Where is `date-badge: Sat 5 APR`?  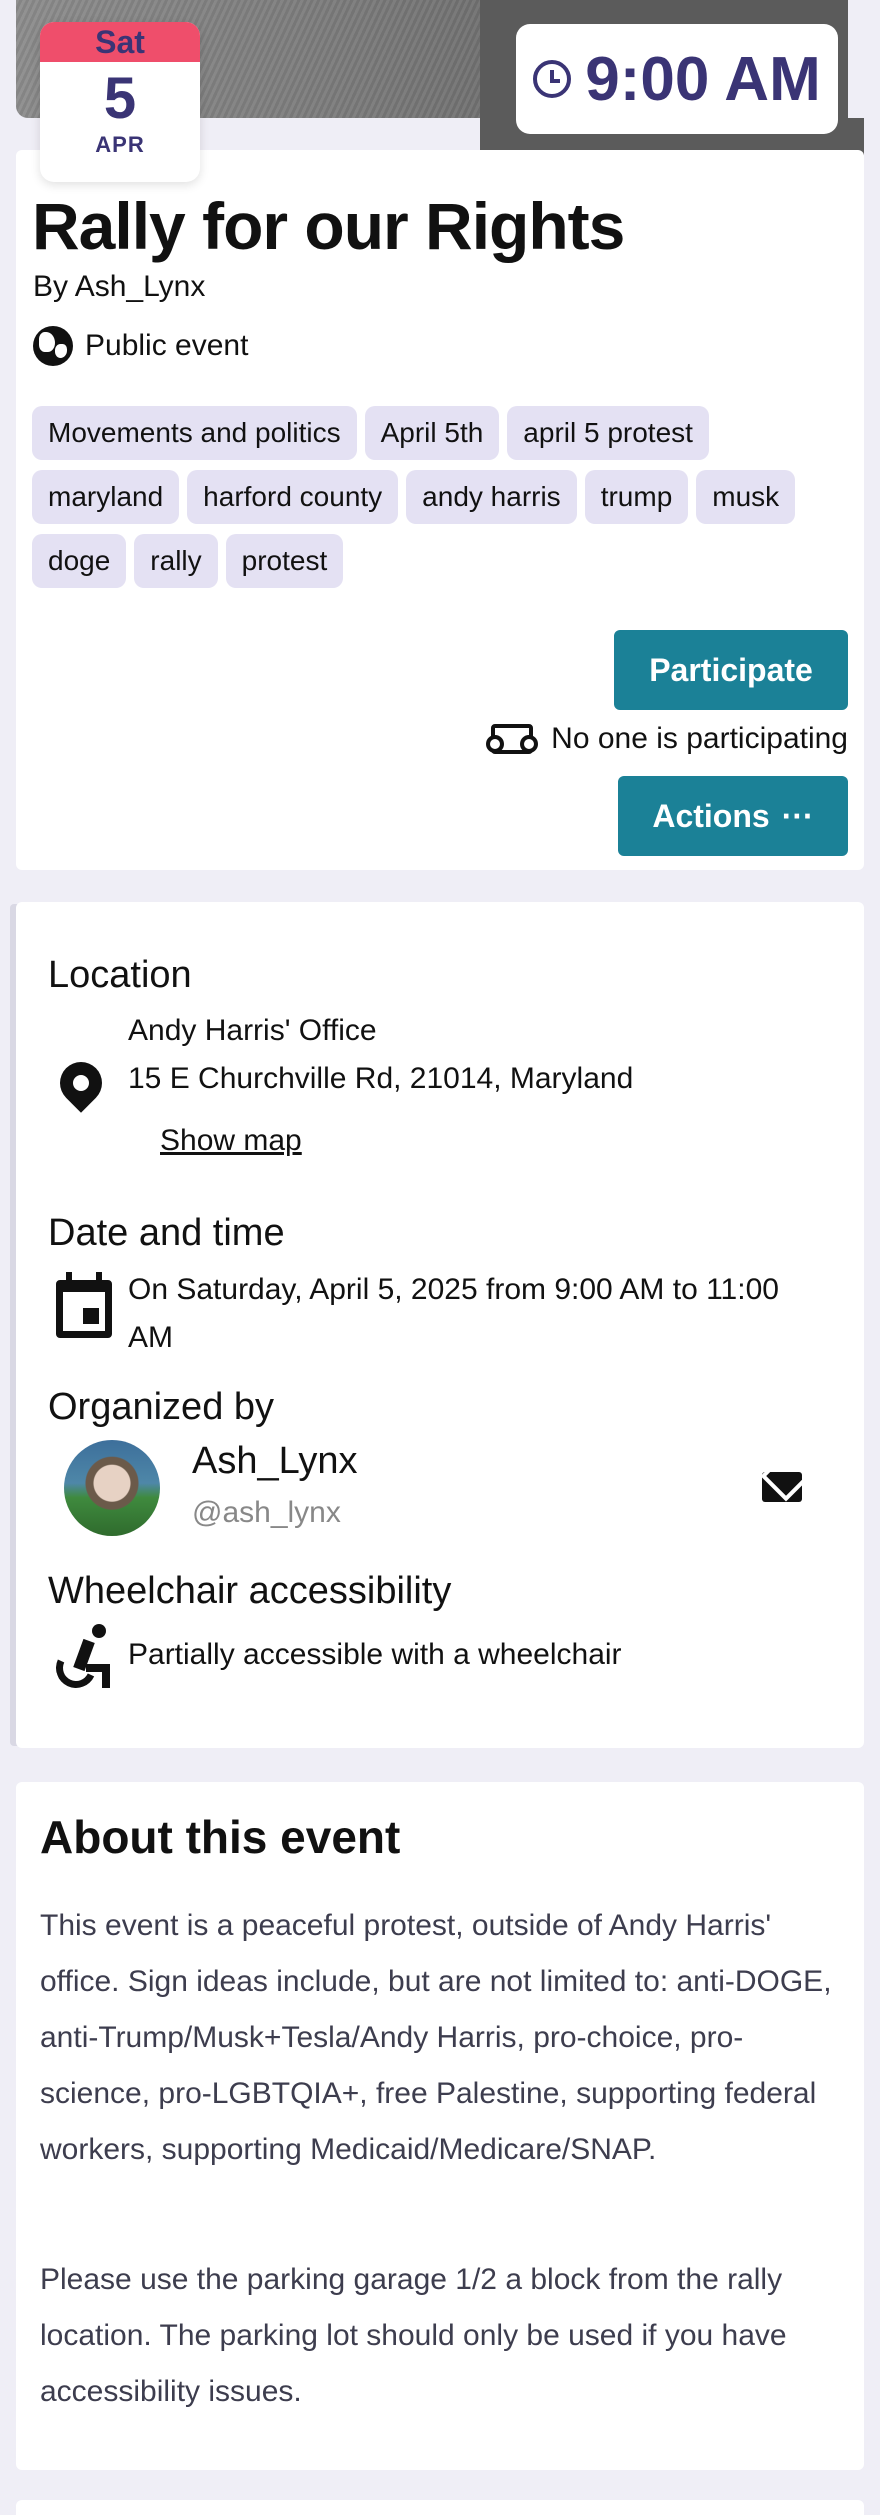
date-badge: Sat 5 APR is located at coordinates (120, 102).